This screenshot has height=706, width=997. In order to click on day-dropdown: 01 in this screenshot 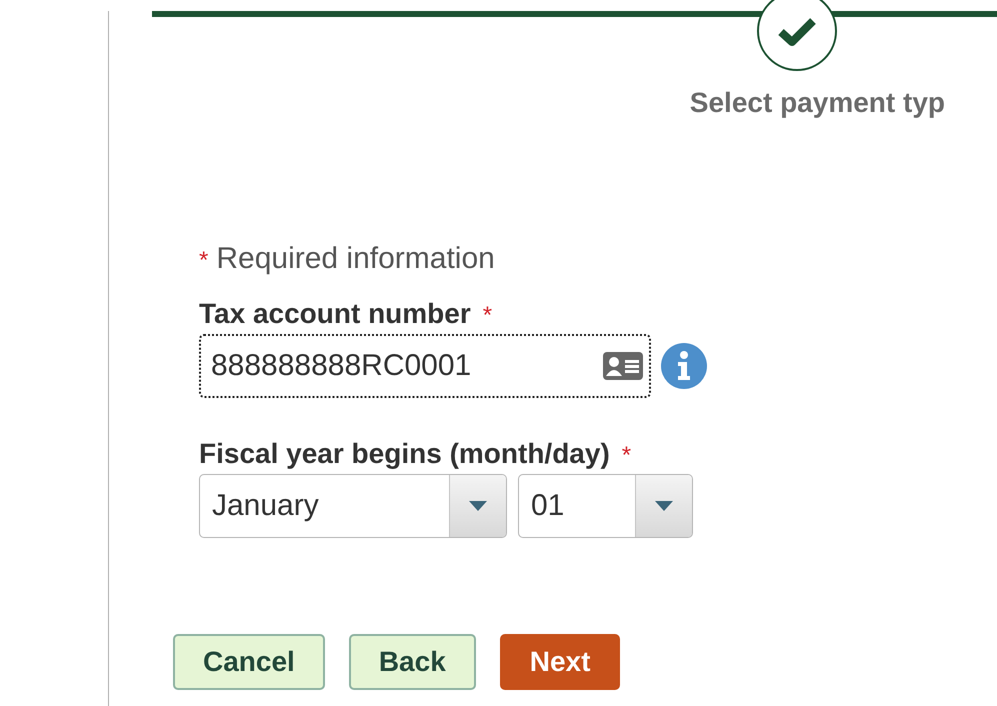, I will do `click(605, 506)`.